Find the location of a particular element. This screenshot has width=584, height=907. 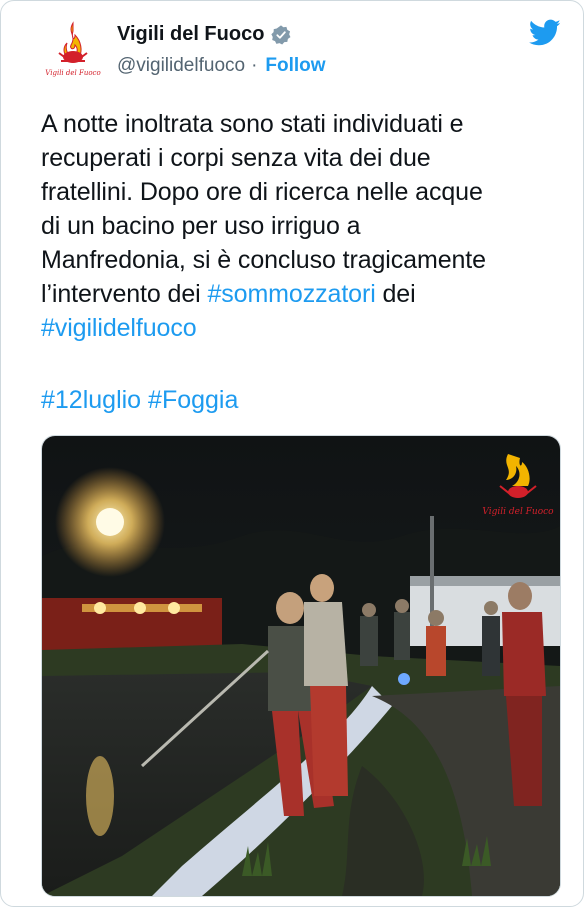

verified-badge-icon is located at coordinates (281, 34).